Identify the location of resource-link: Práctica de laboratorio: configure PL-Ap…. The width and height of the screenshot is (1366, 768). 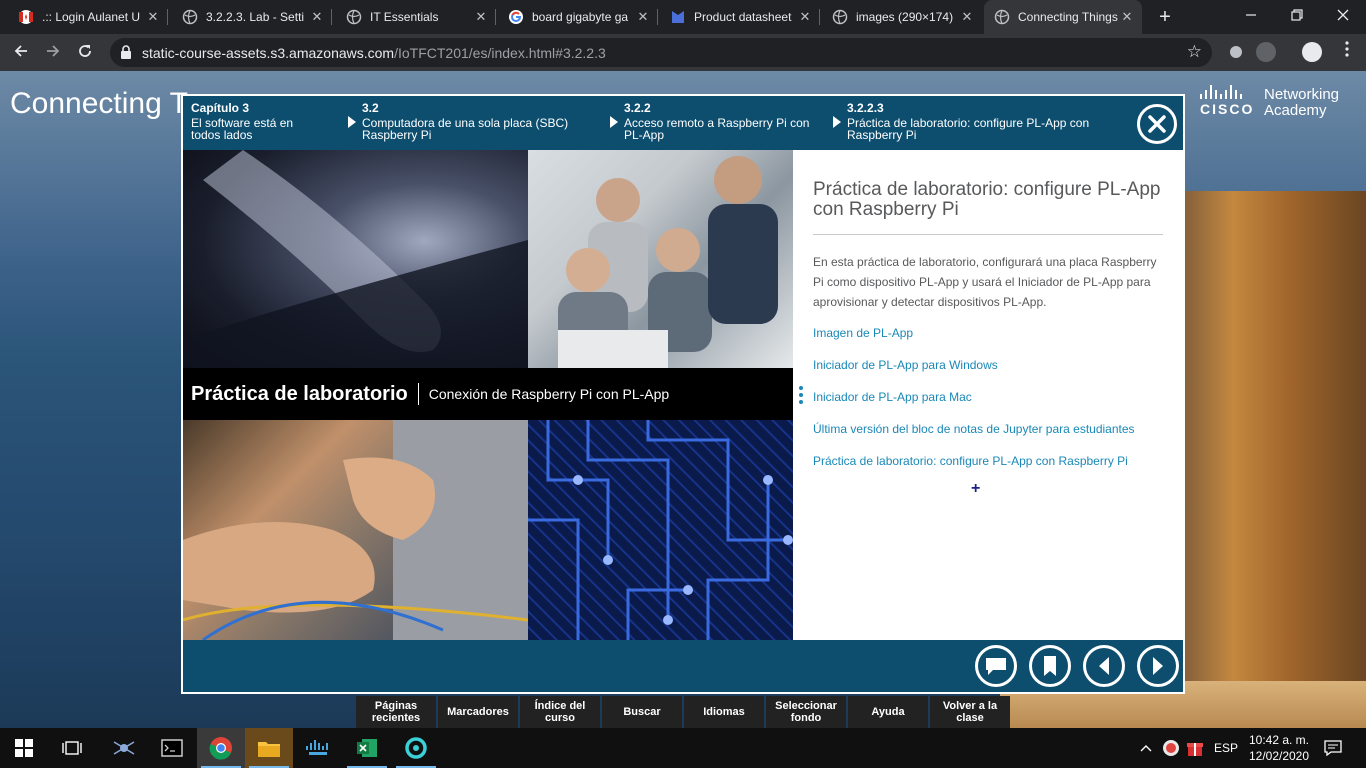
(970, 461).